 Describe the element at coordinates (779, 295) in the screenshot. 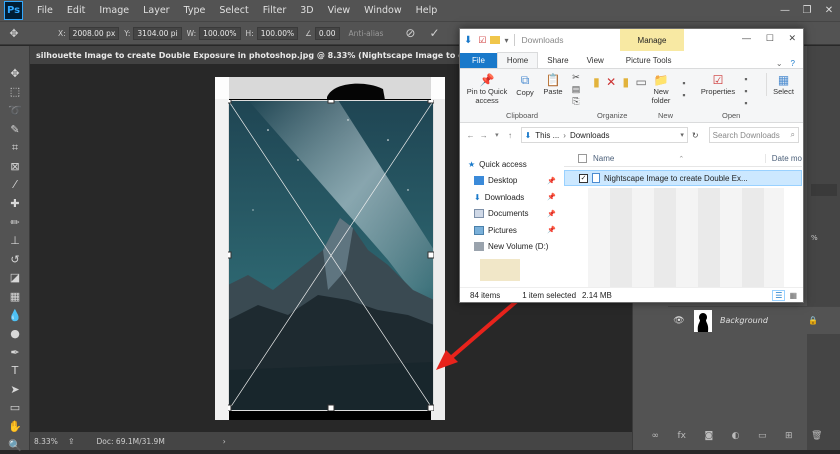

I see `details-view-icon: ☰` at that location.